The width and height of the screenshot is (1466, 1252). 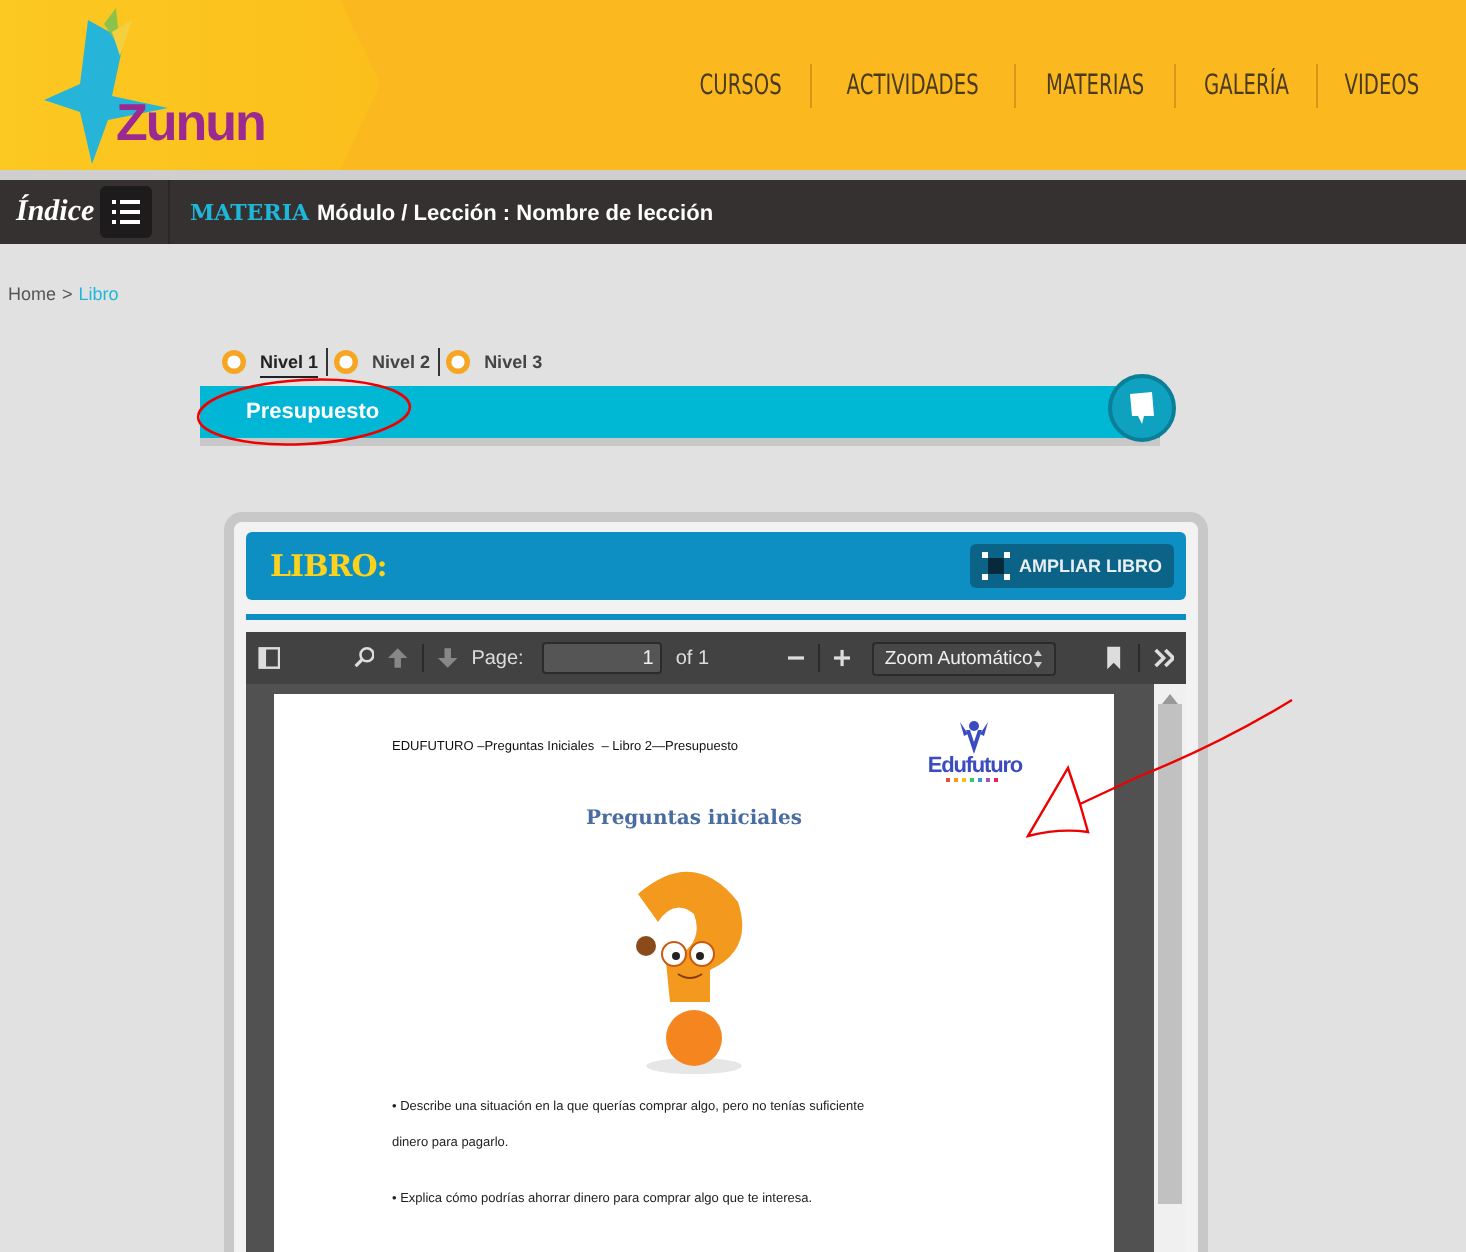 What do you see at coordinates (1382, 85) in the screenshot?
I see `nav-link: VIDEOS` at bounding box center [1382, 85].